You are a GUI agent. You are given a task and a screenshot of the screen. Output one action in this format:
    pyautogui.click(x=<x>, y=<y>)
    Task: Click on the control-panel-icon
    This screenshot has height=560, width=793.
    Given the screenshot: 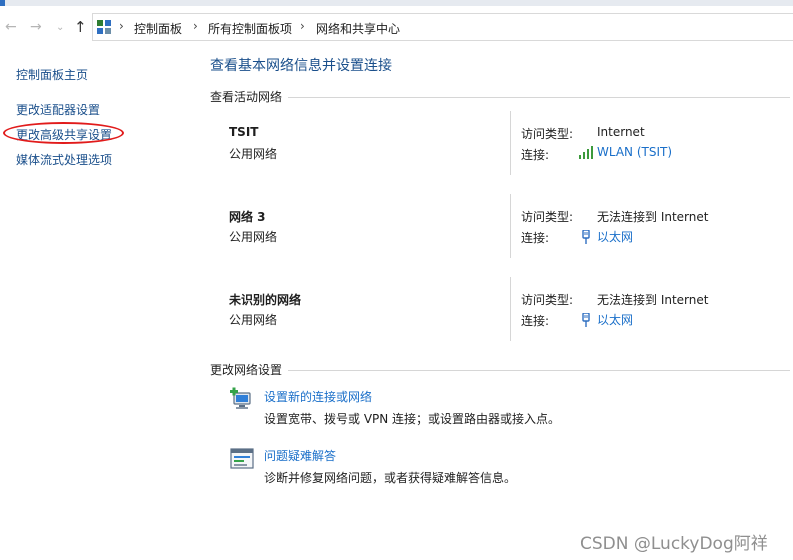 What is the action you would take?
    pyautogui.click(x=104, y=27)
    